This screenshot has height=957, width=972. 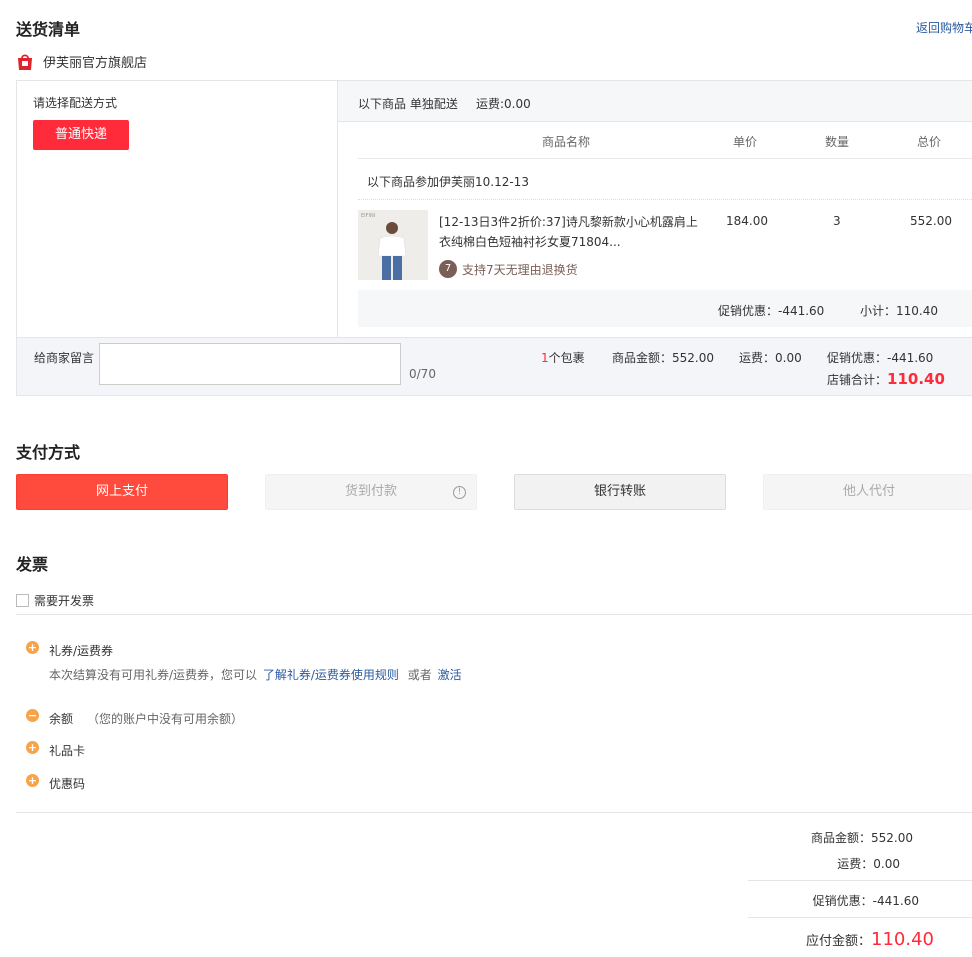 I want to click on return-badge-icon: 7, so click(x=448, y=269).